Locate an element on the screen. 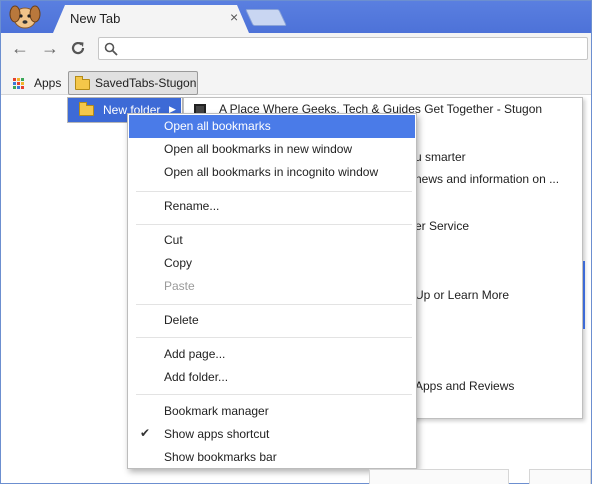 This screenshot has width=592, height=484. back-arrow-icon: ← is located at coordinates (20, 48).